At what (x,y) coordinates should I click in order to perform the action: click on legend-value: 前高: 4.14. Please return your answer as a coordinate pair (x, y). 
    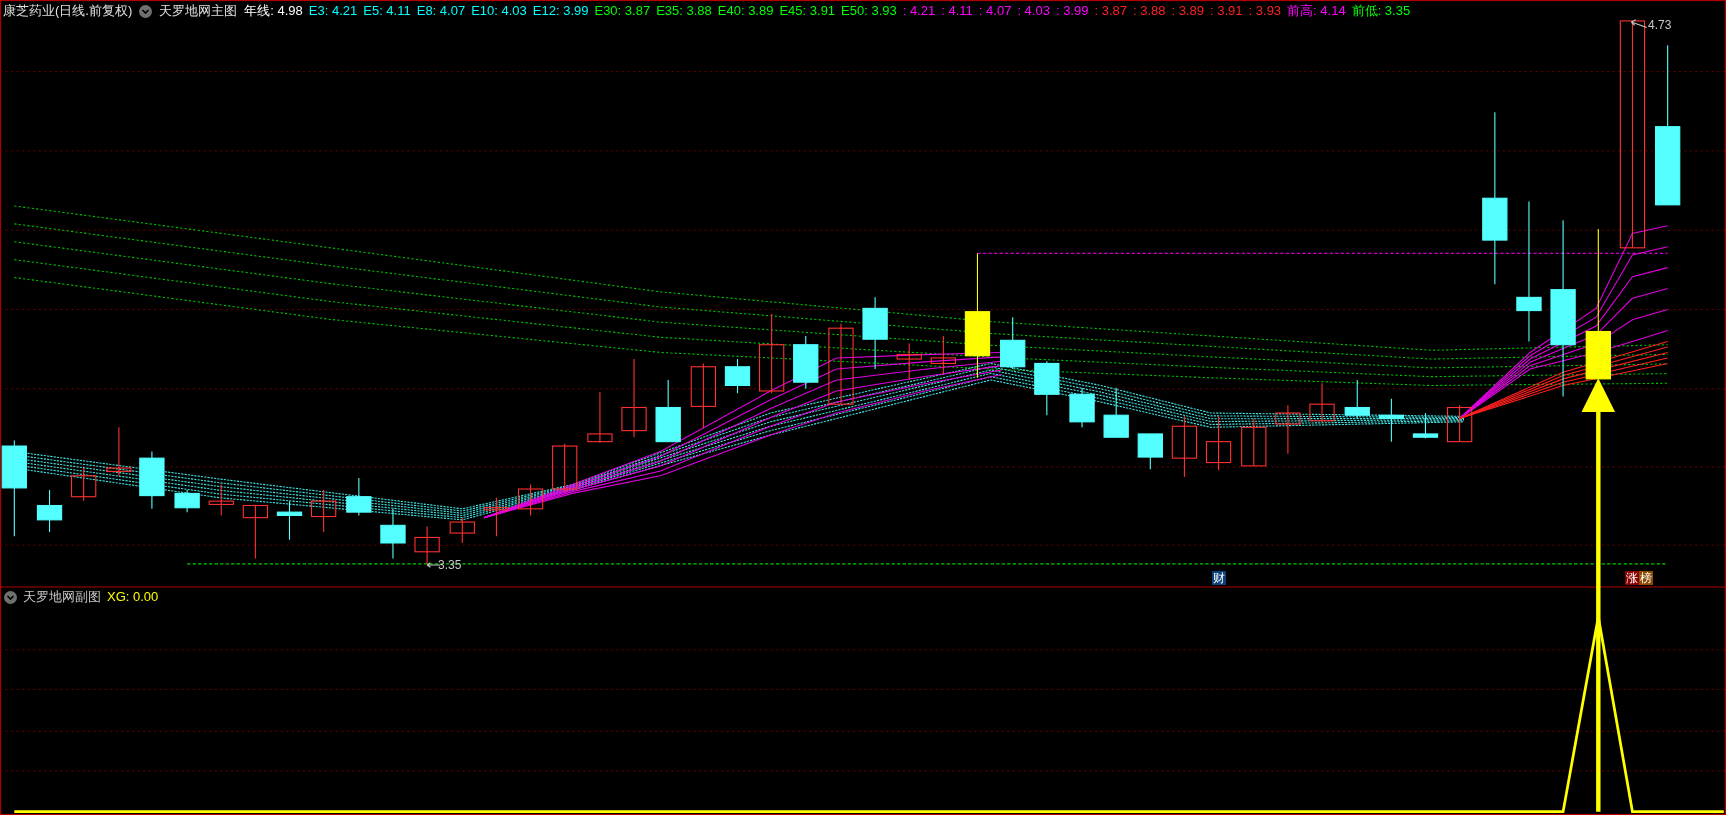
    Looking at the image, I should click on (1316, 11).